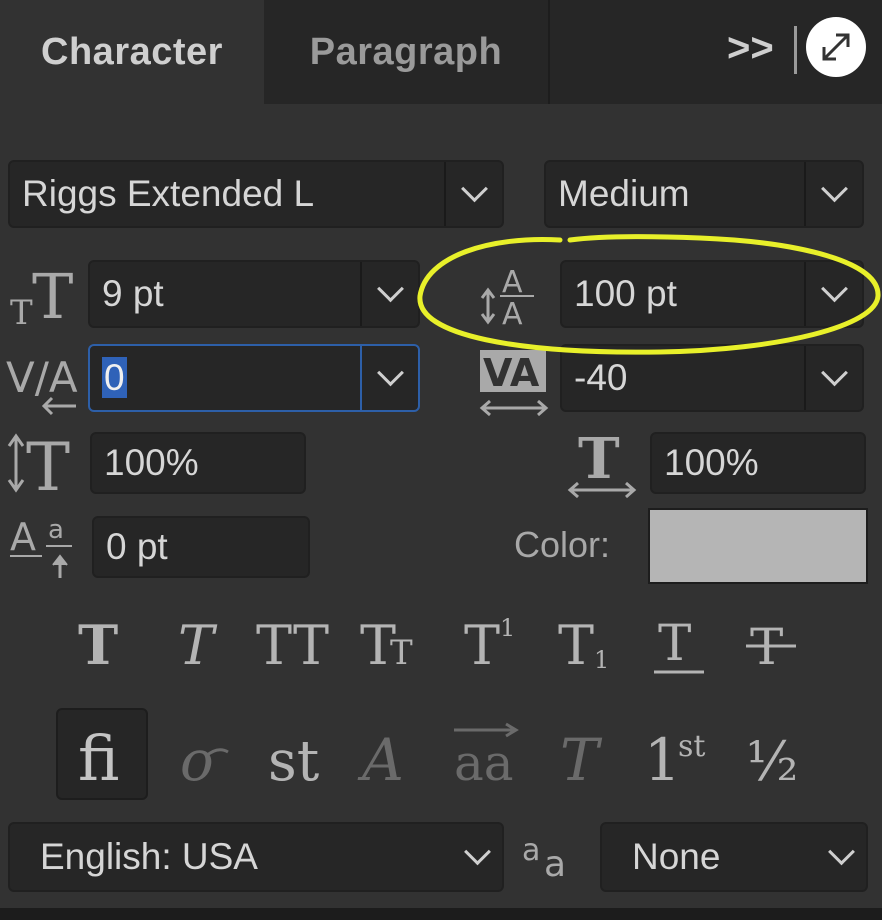 The width and height of the screenshot is (882, 920). I want to click on standard-ligatures-icon: fi, so click(98, 758).